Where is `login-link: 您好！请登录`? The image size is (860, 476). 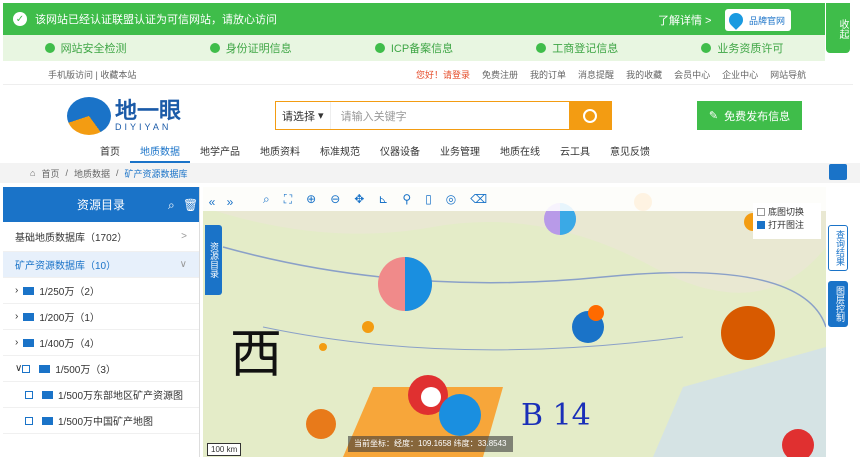
login-link: 您好！请登录 is located at coordinates (443, 74).